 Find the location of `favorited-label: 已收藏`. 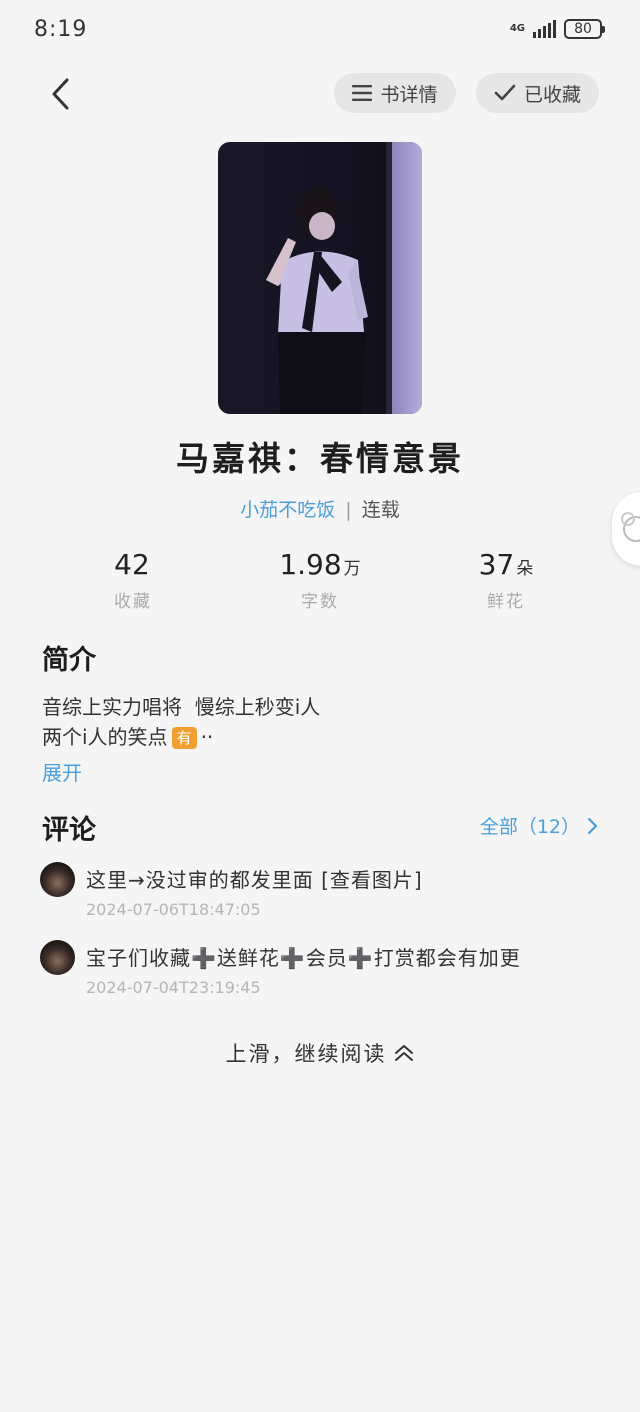

favorited-label: 已收藏 is located at coordinates (552, 94).